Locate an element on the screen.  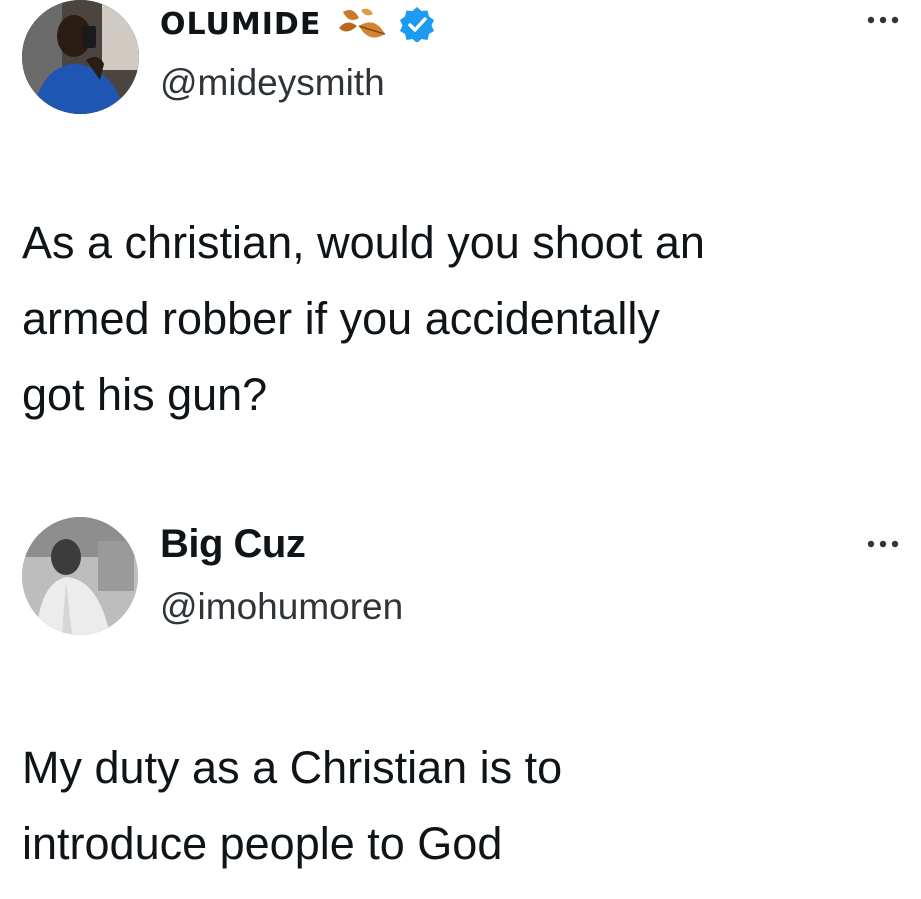
author-name-row: Big Cuz is located at coordinates (233, 544).